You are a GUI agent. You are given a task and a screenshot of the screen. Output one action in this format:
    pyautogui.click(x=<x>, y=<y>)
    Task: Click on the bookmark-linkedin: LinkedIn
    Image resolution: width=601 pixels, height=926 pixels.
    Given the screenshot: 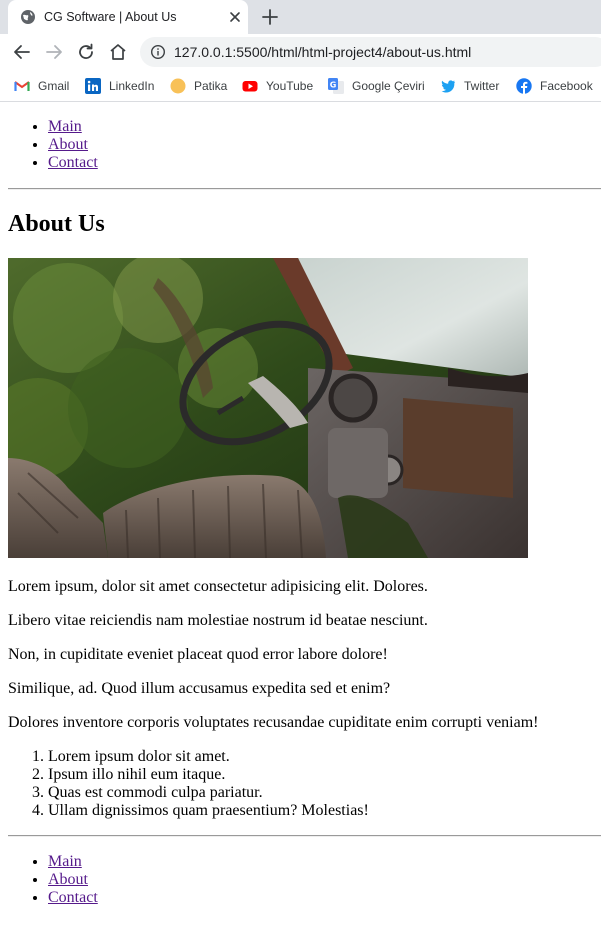 What is the action you would take?
    pyautogui.click(x=119, y=86)
    